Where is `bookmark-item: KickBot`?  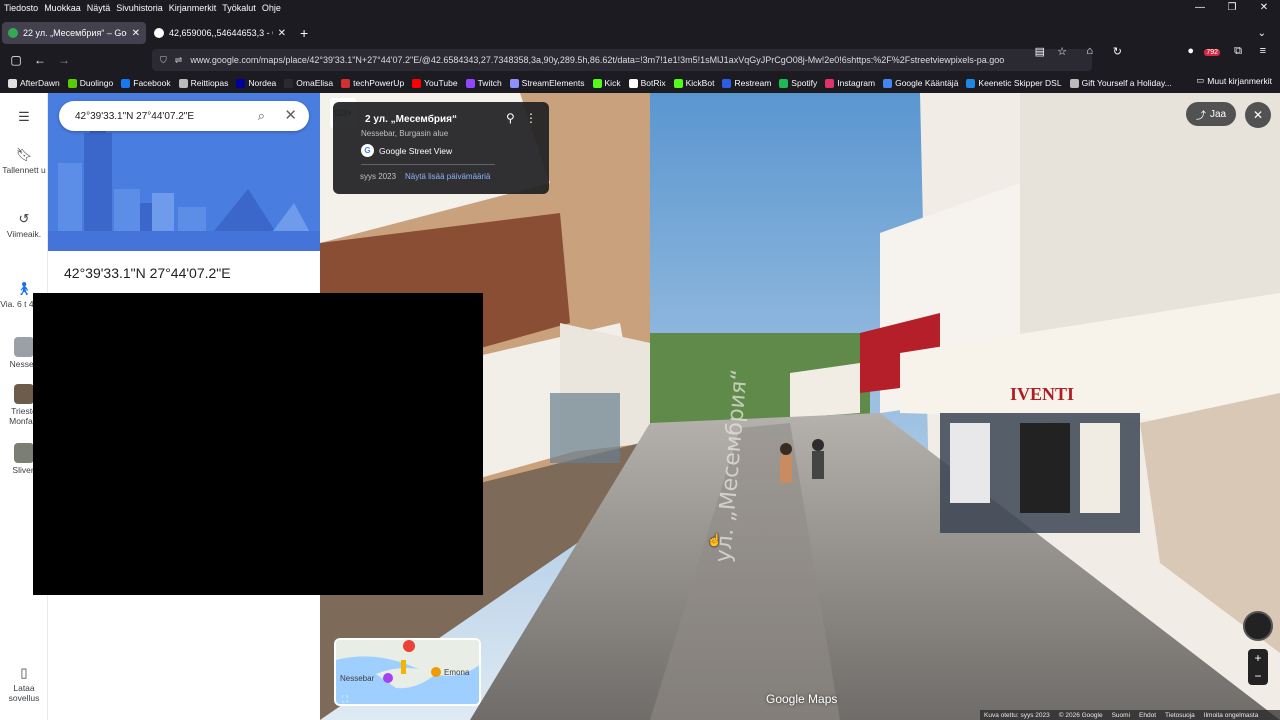
bookmark-item: KickBot is located at coordinates (693, 83).